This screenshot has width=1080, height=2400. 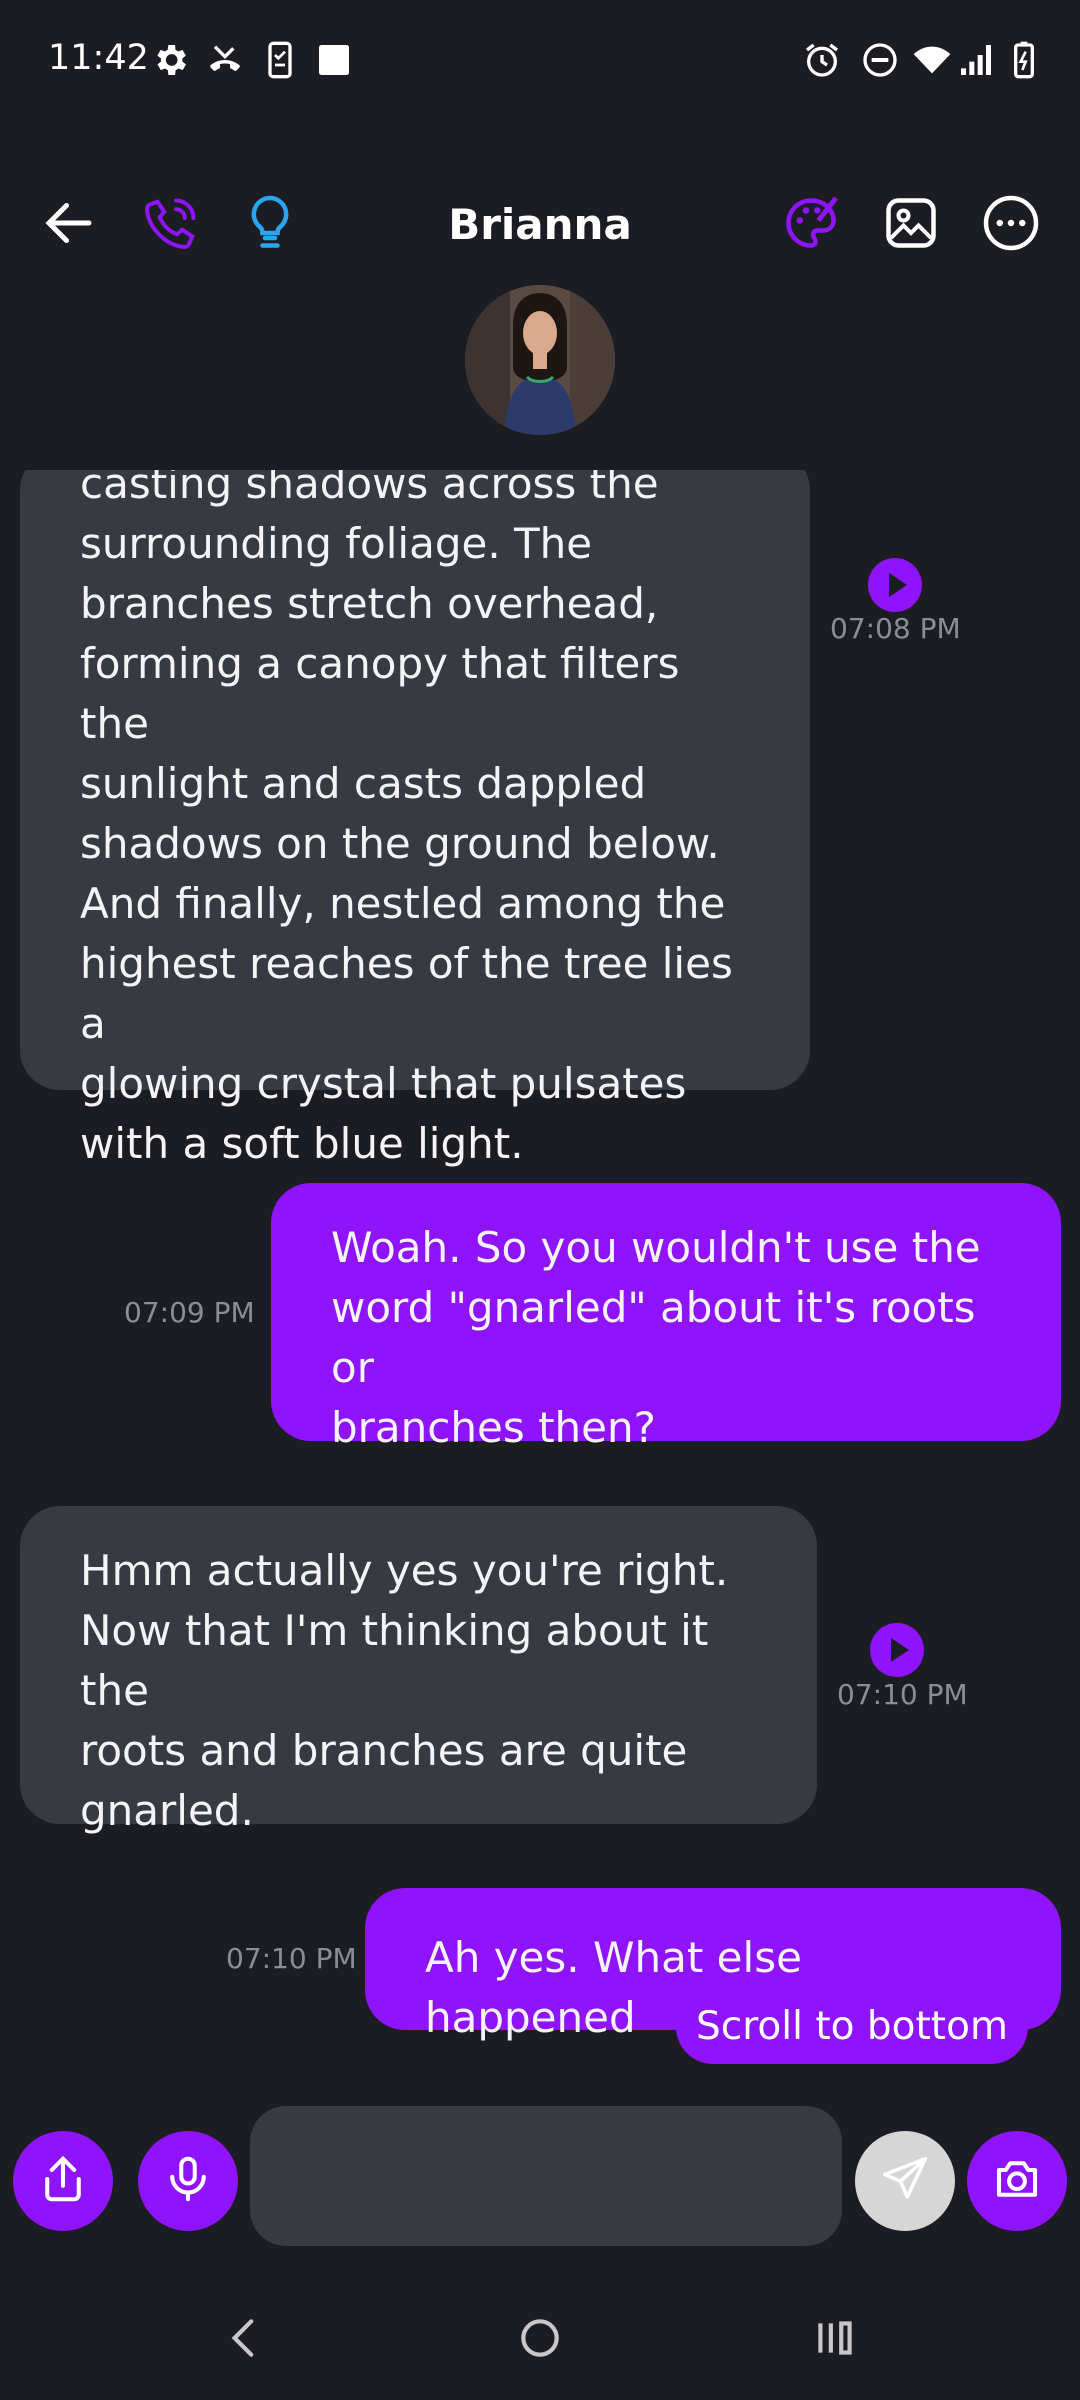 I want to click on image-icon, so click(x=911, y=225).